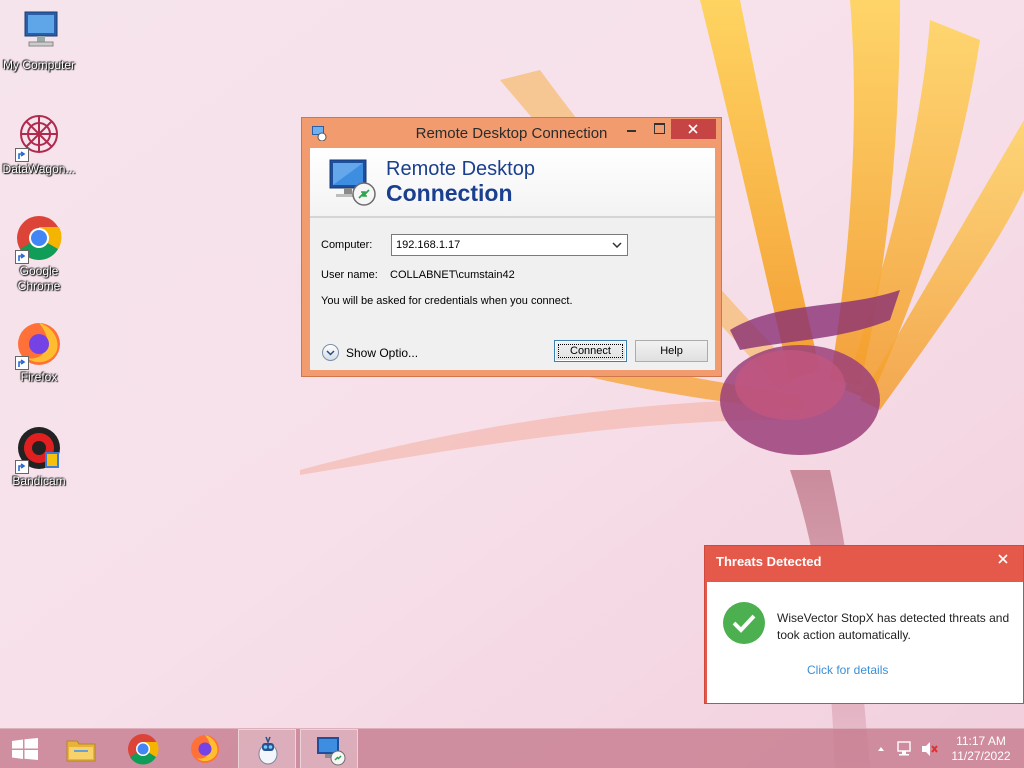 Image resolution: width=1024 pixels, height=768 pixels. I want to click on taskbar-firefox, so click(205, 748).